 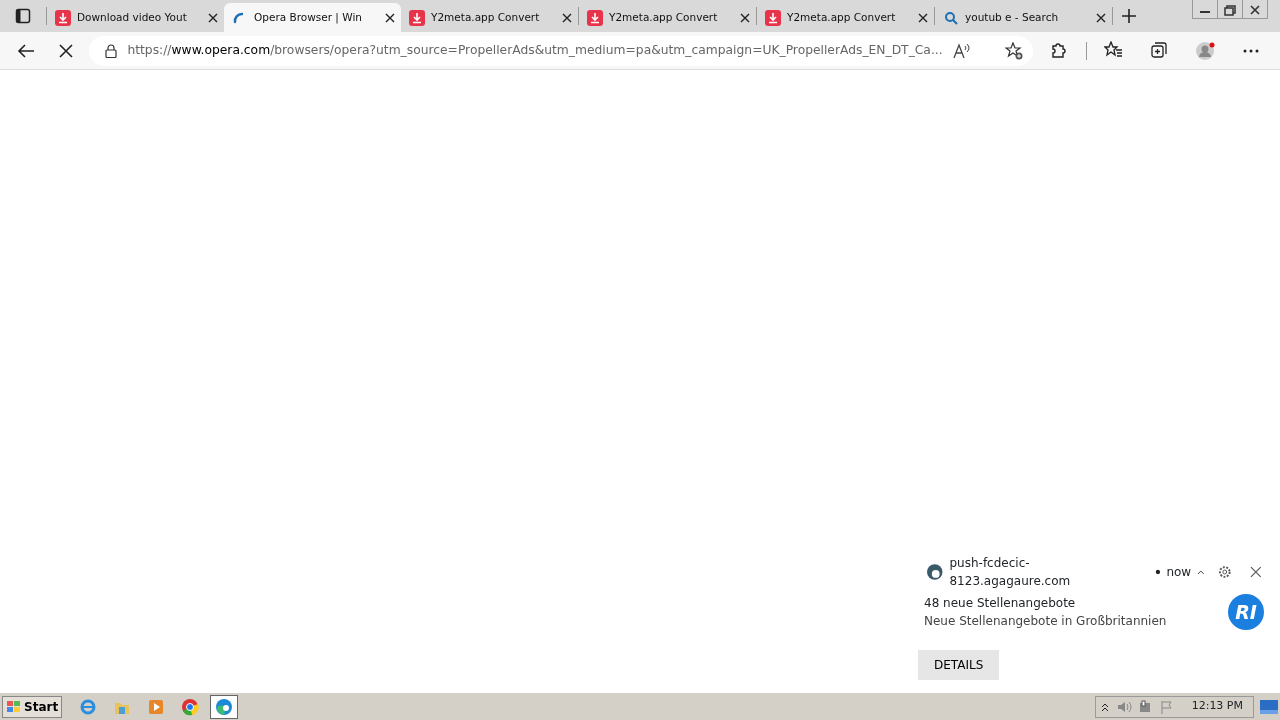 I want to click on notification-body: Neue Stellenangebote in Großbritannien, so click(x=1046, y=621).